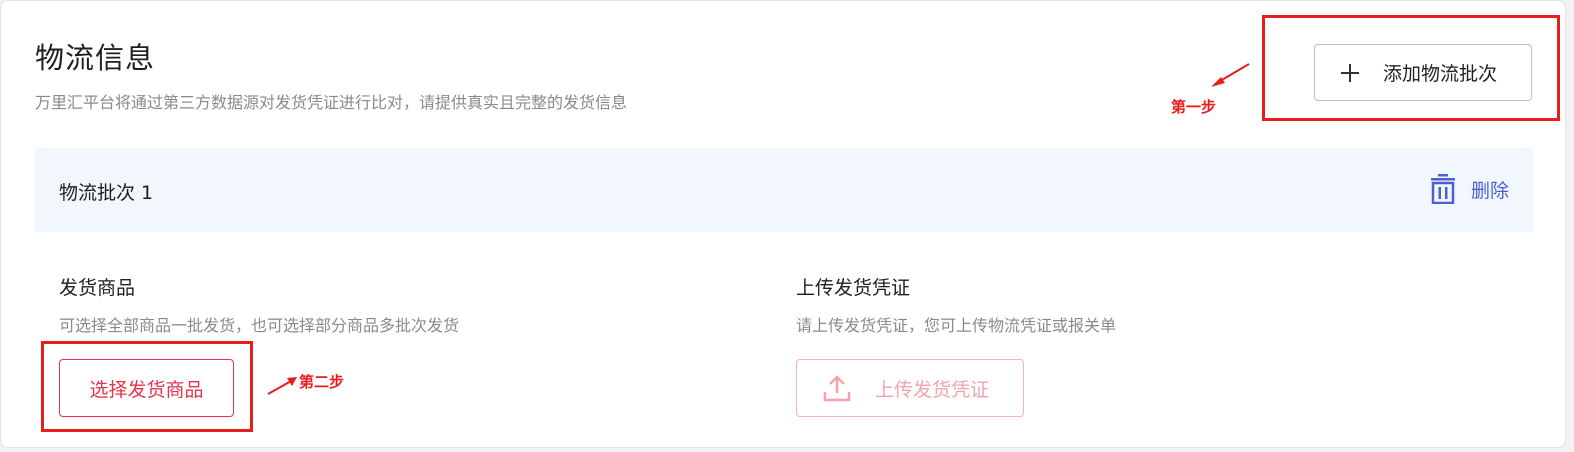 The image size is (1574, 452). Describe the element at coordinates (331, 102) in the screenshot. I see `page-subtitle: 万里汇平台将通过第三方数据源对发货凭证进行比对，请提供真实且完整的发货信息` at that location.